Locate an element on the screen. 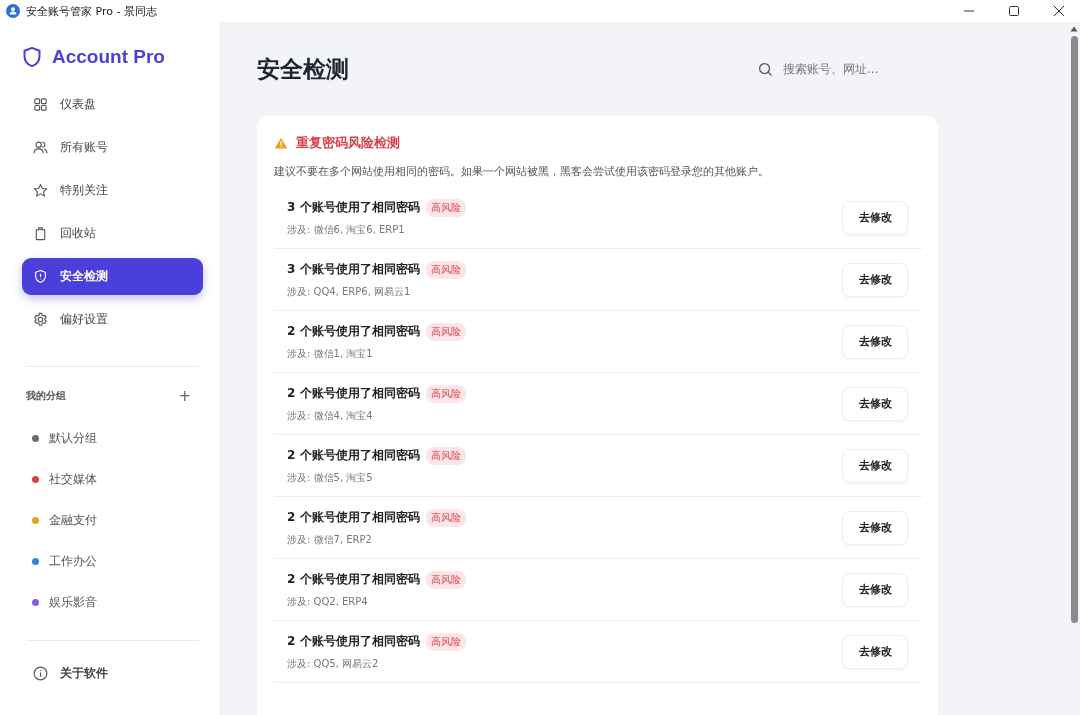 Image resolution: width=1080 pixels, height=715 pixels. trash-icon is located at coordinates (40, 233).